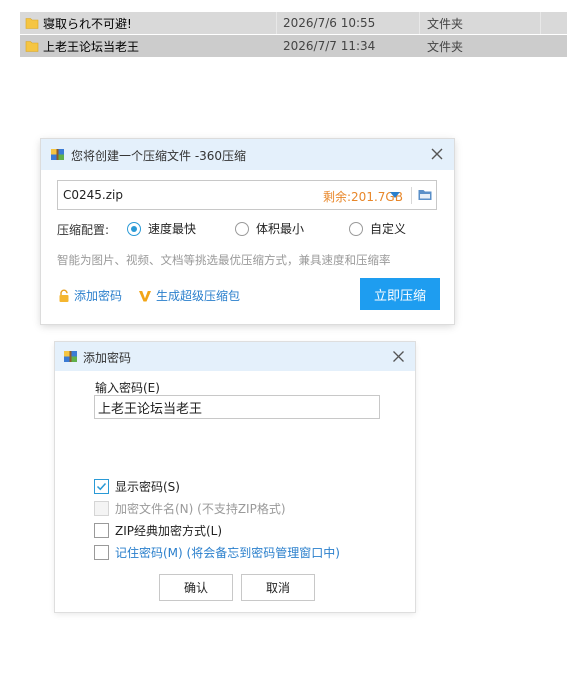  I want to click on radio-smallest: 体积最小, so click(269, 228).